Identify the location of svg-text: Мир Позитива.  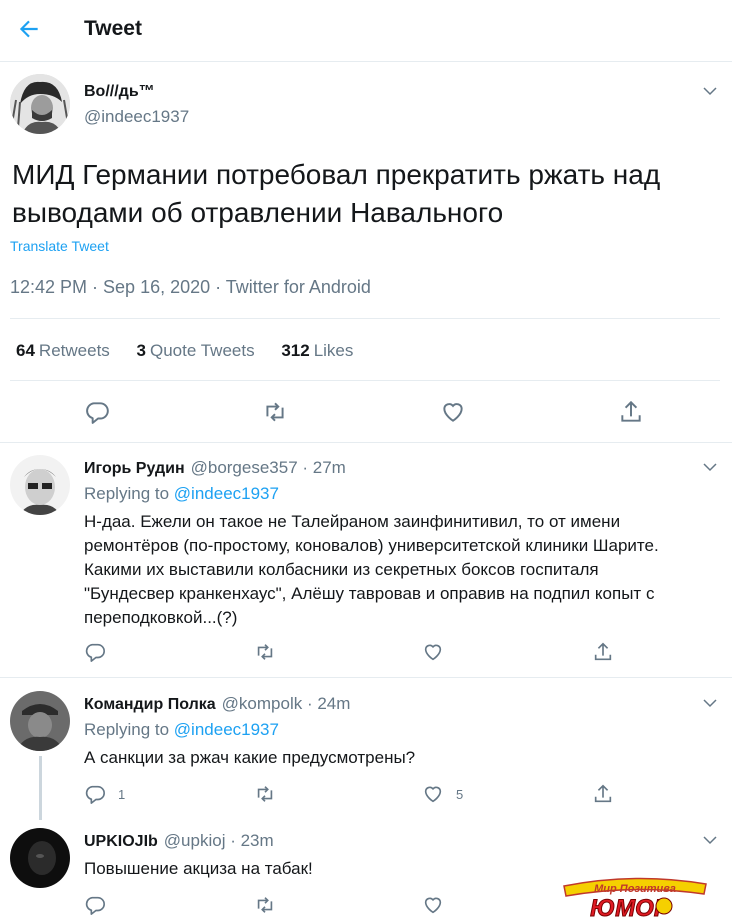
(635, 889).